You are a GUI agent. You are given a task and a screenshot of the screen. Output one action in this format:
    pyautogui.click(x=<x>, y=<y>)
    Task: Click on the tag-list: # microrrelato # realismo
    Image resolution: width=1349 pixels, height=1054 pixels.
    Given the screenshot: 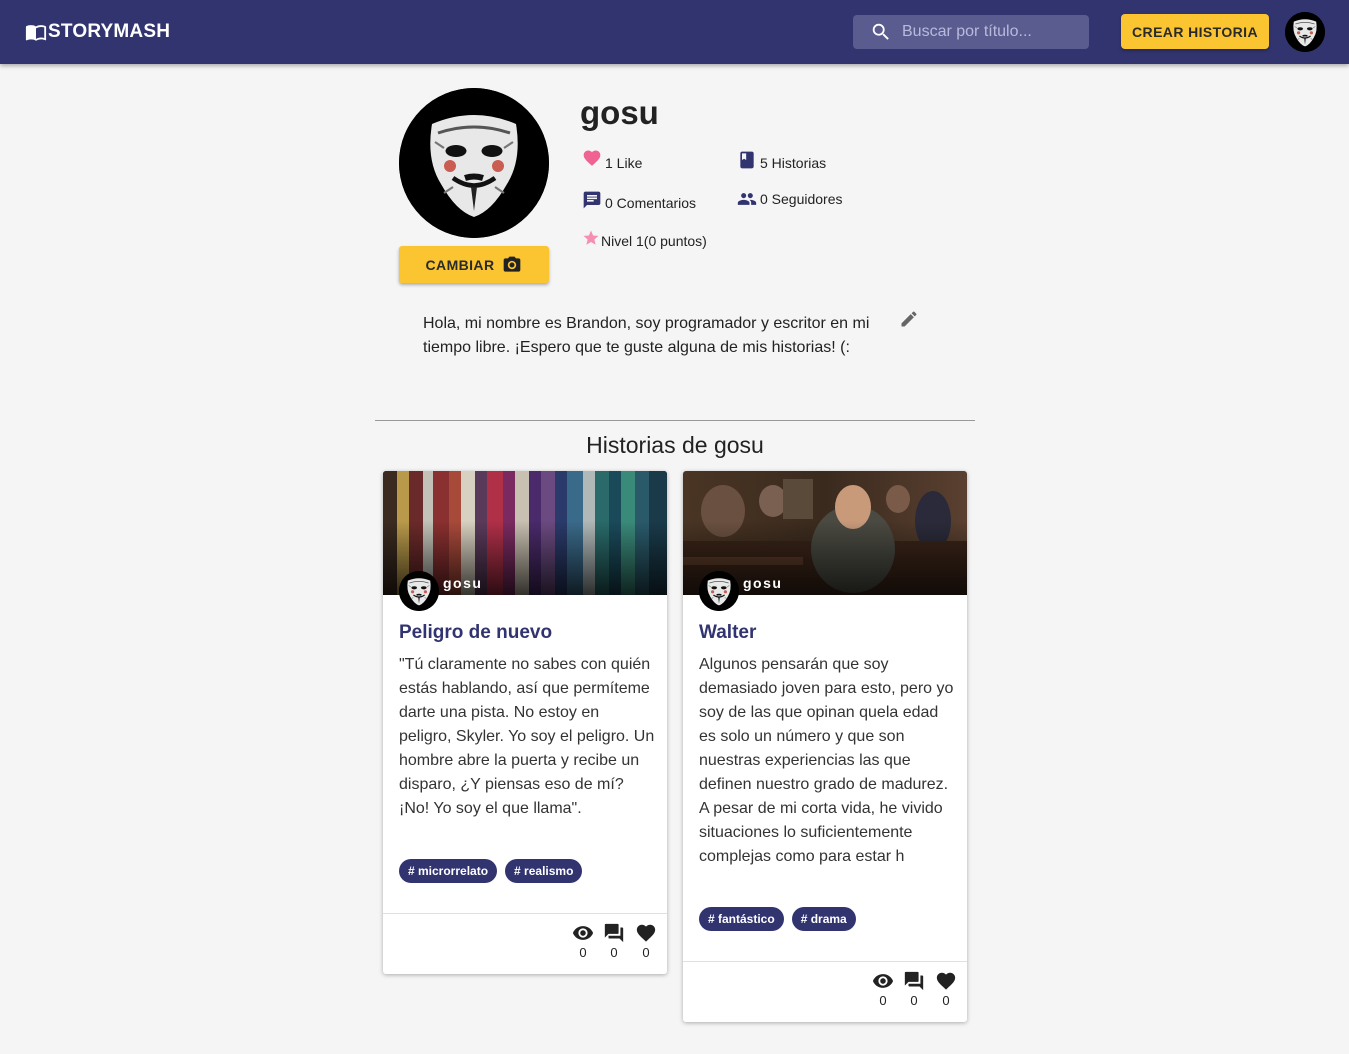 What is the action you would take?
    pyautogui.click(x=491, y=871)
    